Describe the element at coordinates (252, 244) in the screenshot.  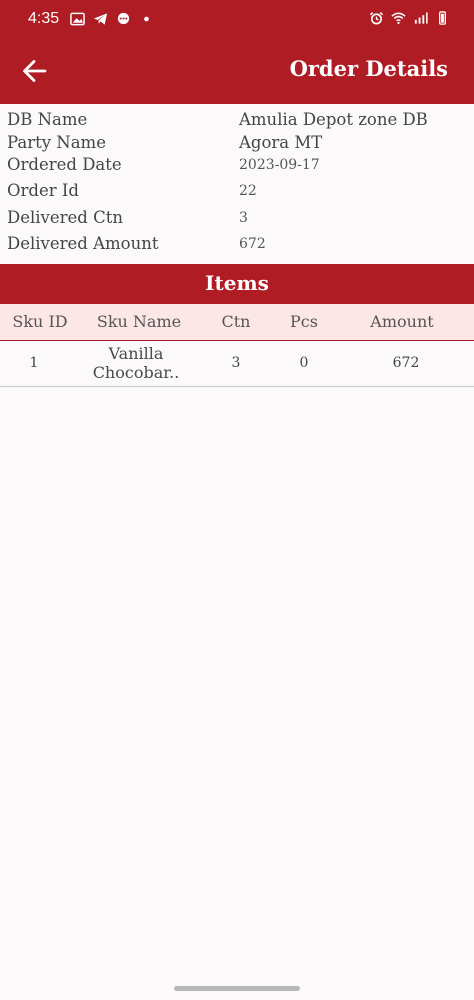
I see `delivered-amount-value: 672` at that location.